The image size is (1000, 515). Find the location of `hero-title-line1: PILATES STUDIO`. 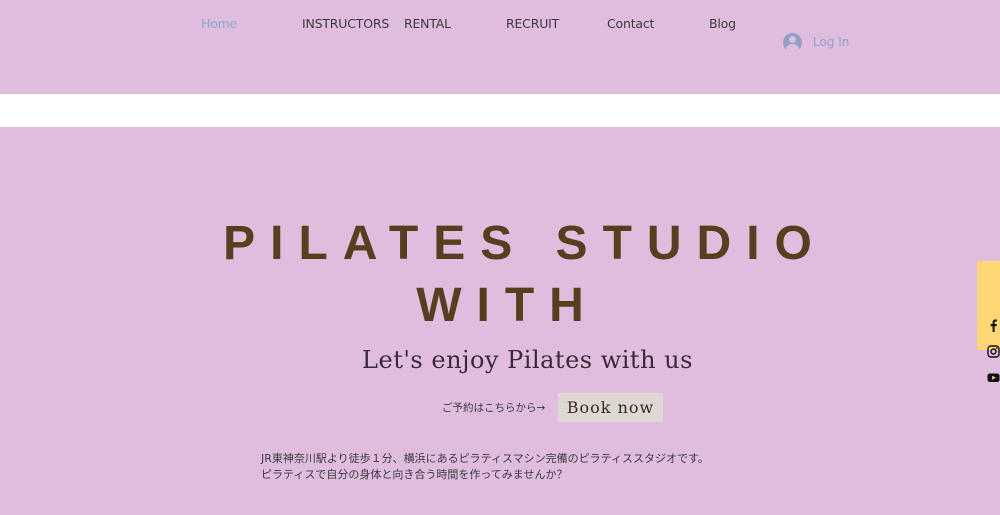

hero-title-line1: PILATES STUDIO is located at coordinates (525, 243).